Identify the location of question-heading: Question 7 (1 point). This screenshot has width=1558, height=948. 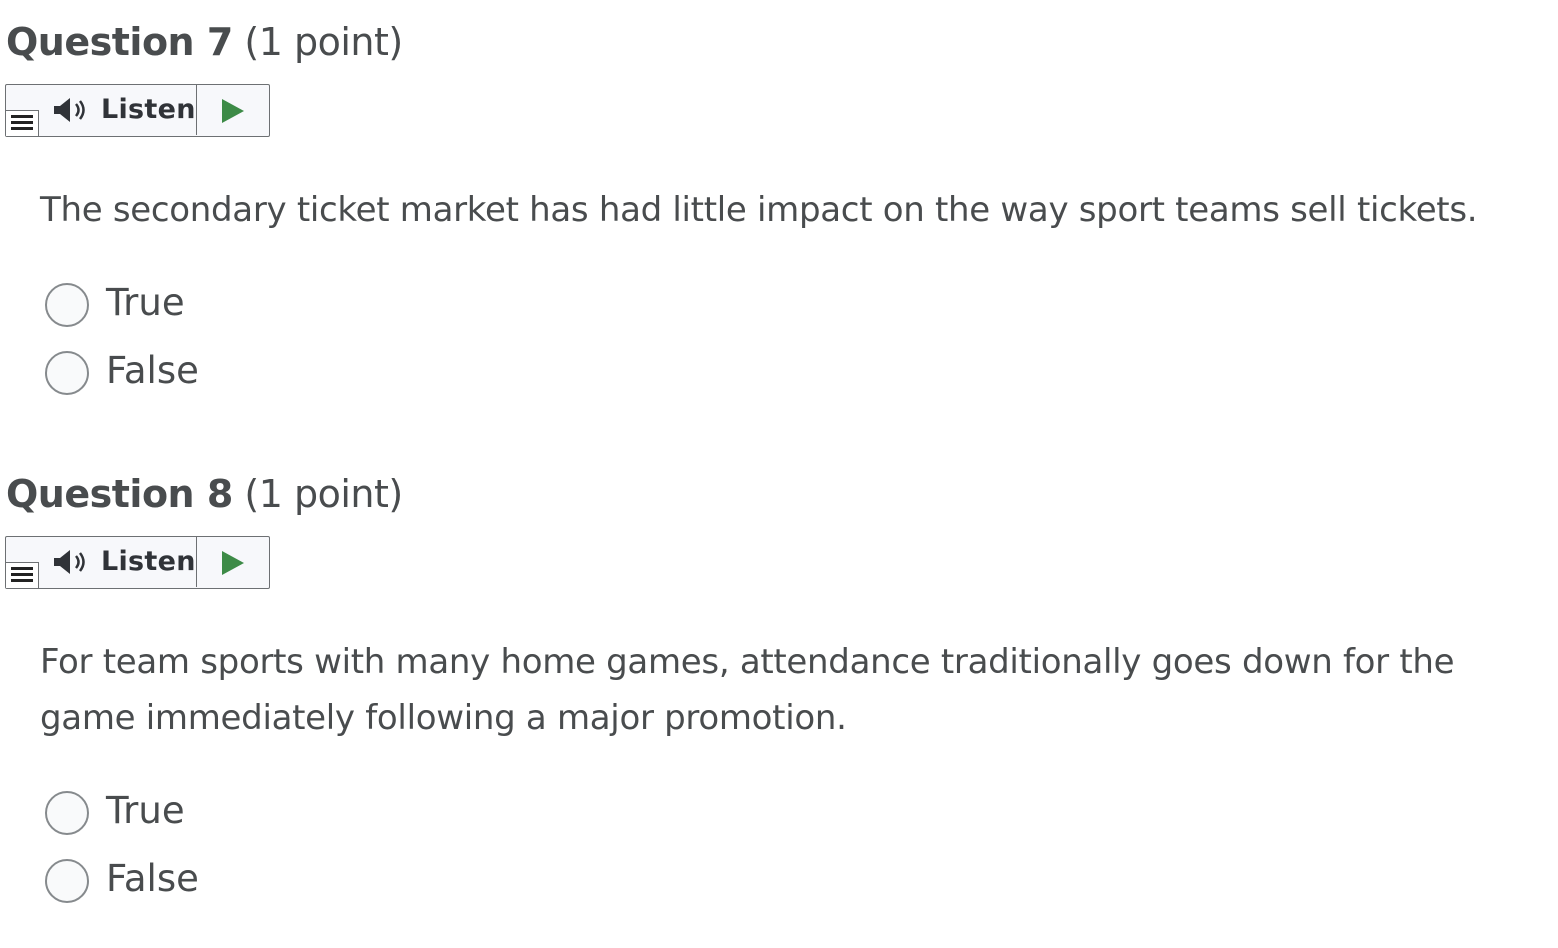
(204, 42).